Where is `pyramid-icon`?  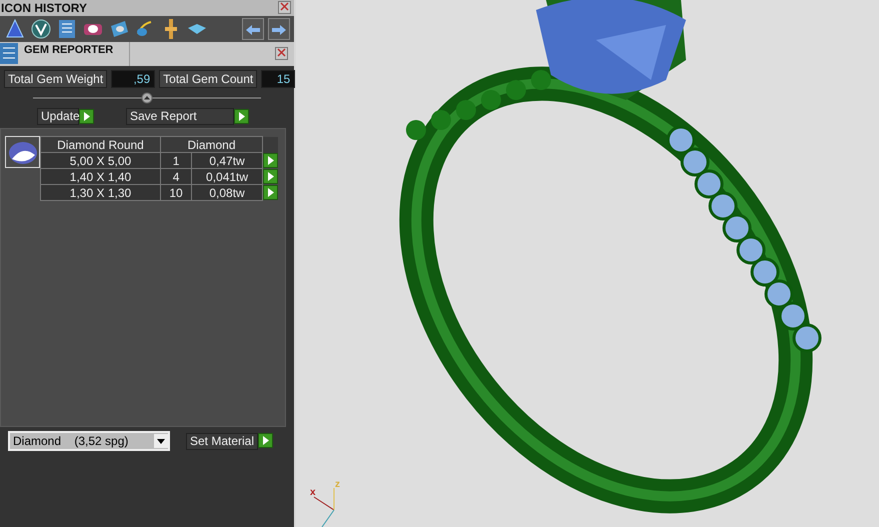 pyramid-icon is located at coordinates (15, 29).